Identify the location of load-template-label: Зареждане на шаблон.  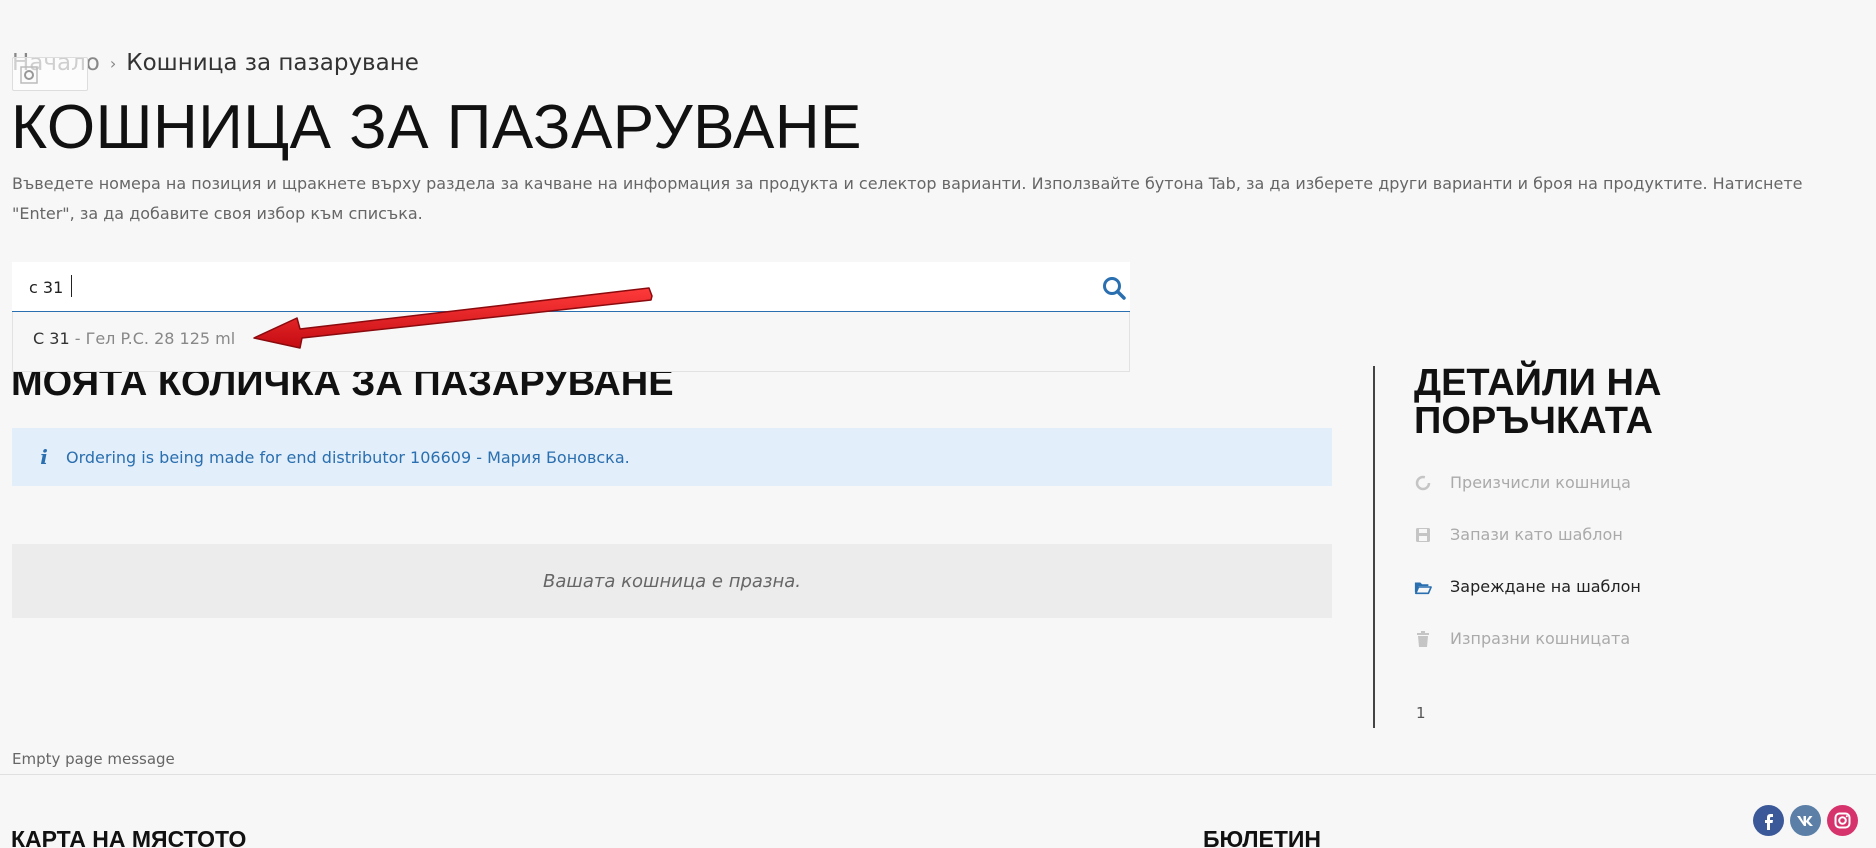
(1545, 586).